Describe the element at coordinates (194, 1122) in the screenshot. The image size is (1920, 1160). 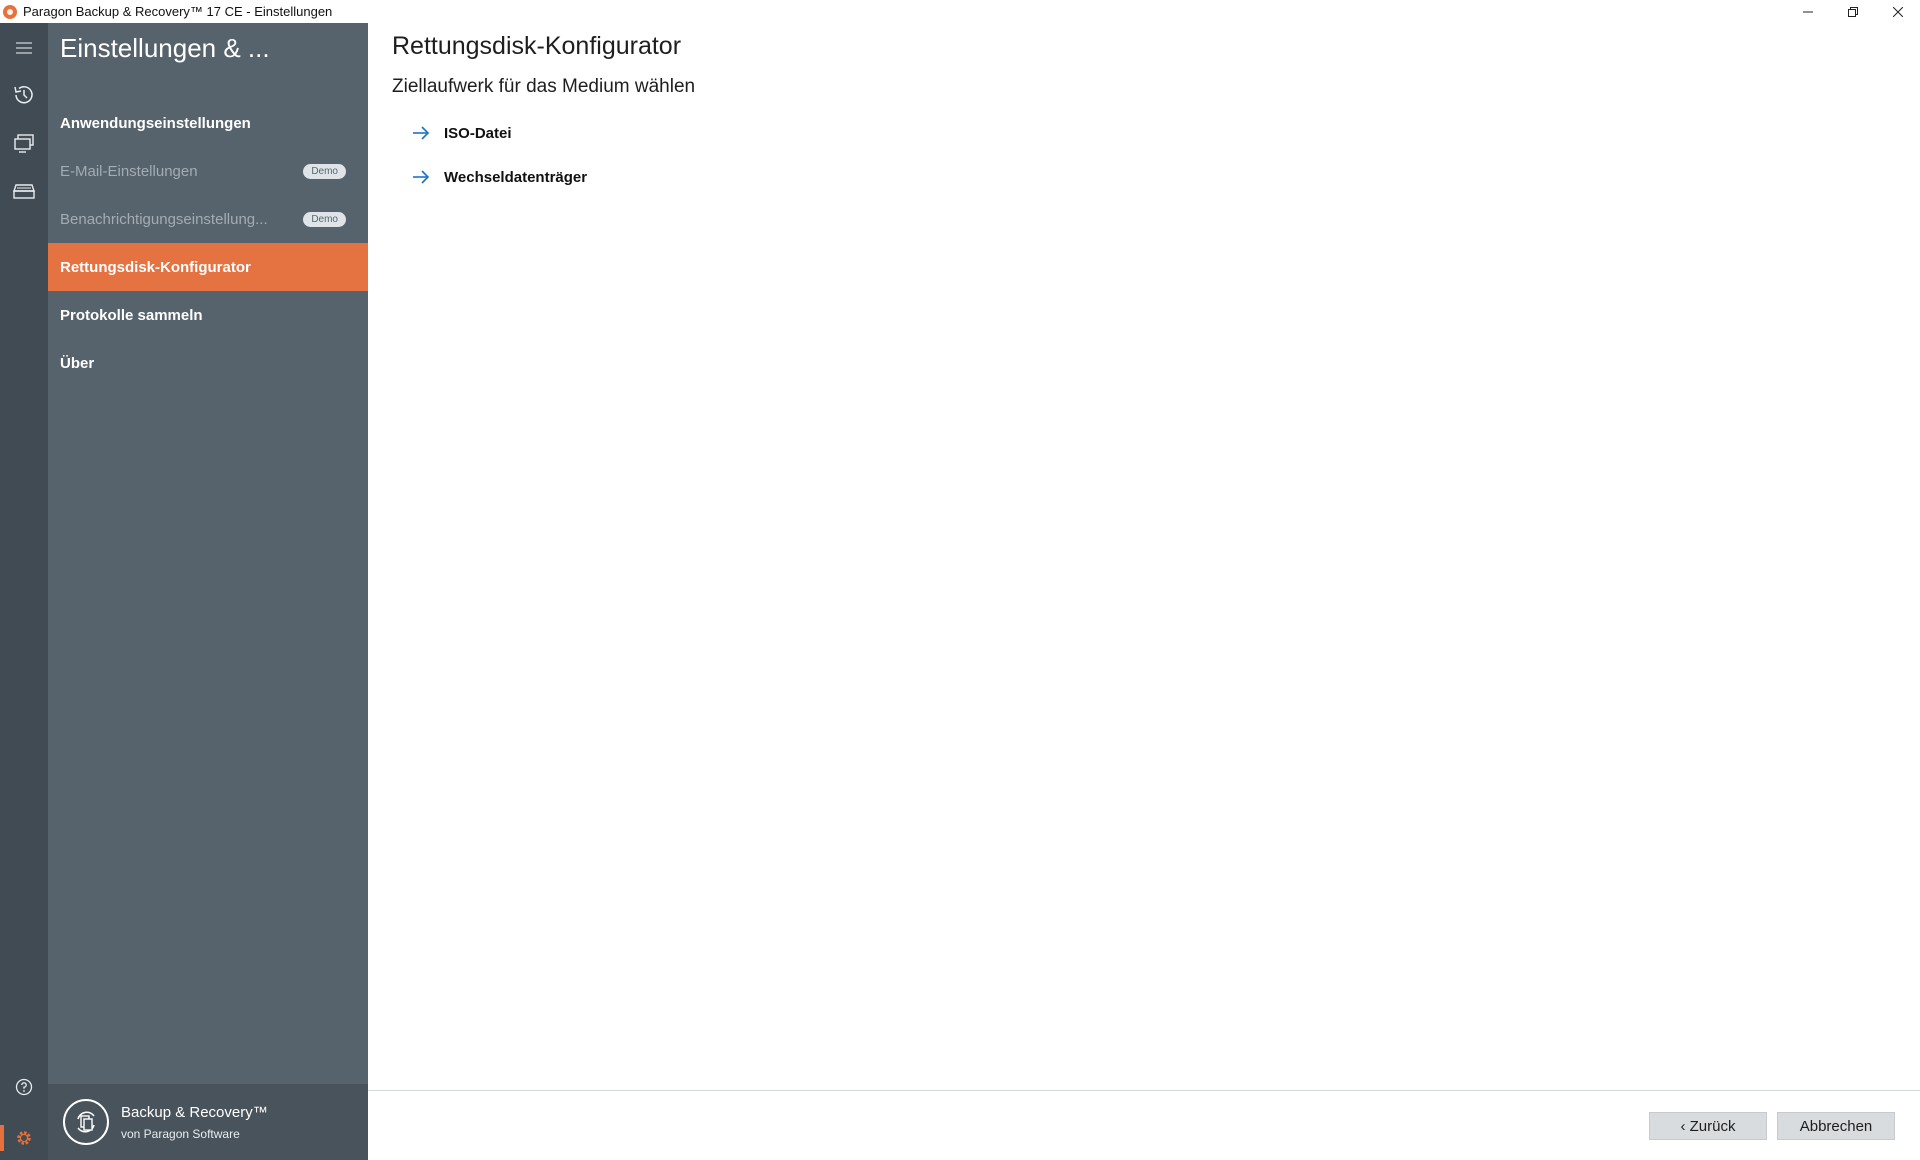
I see `product-text: Backup & Recovery™ von Paragon Software` at that location.